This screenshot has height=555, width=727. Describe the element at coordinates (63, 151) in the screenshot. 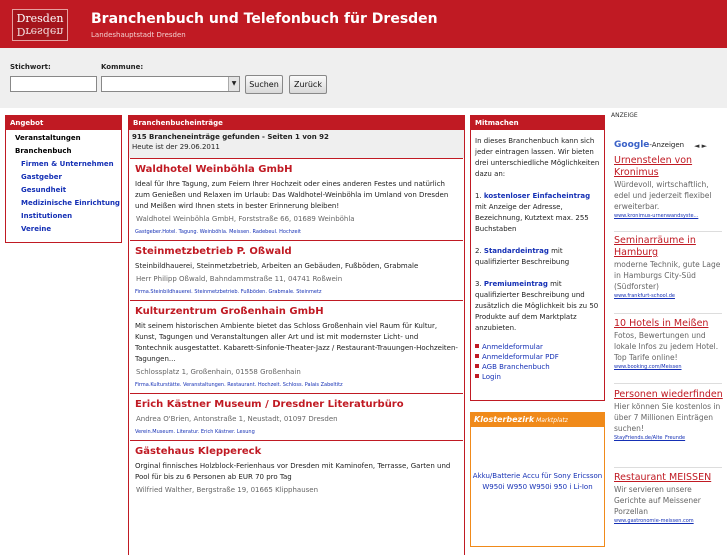

I see `nav-item-branchenbuch: Branchenbuch` at that location.